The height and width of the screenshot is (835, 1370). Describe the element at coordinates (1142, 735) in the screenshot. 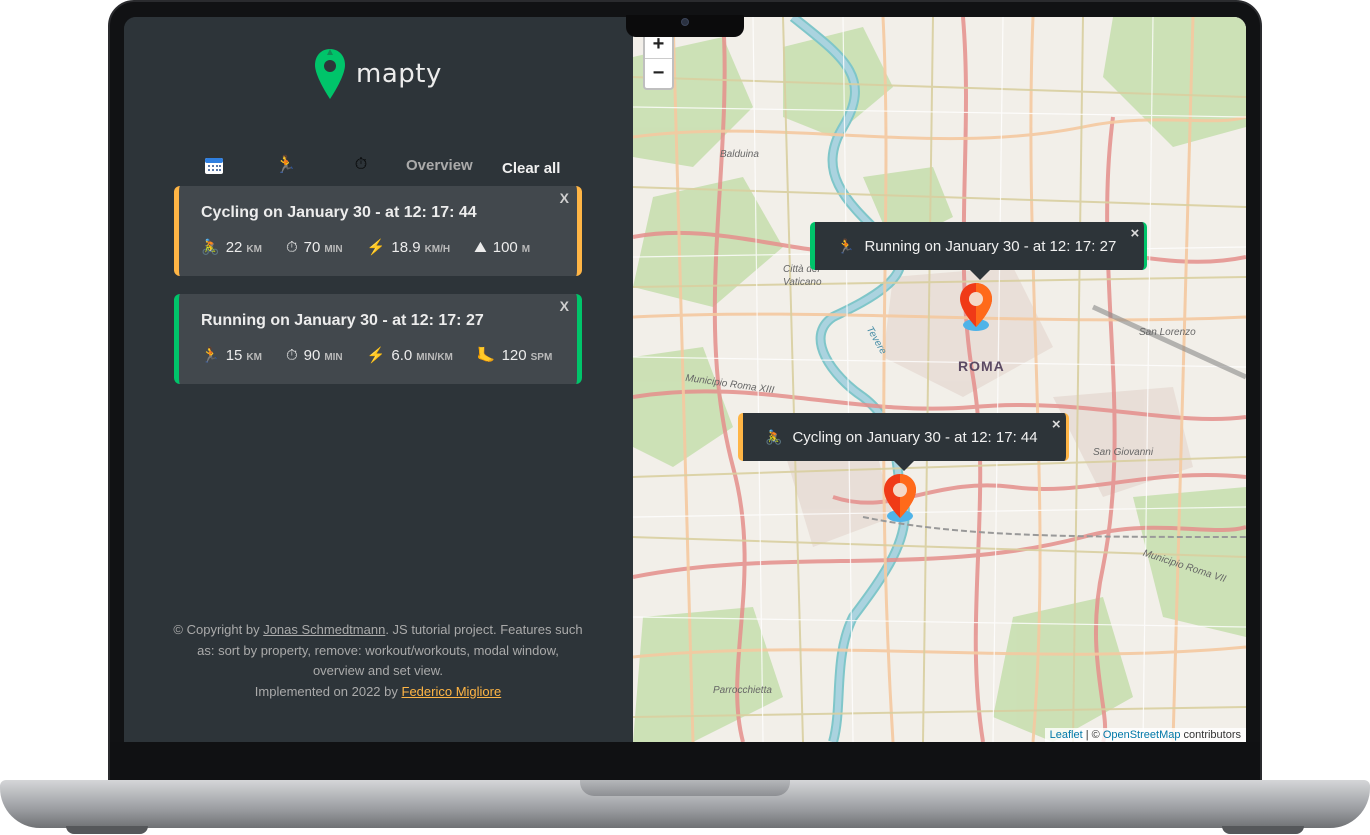

I see `osm-link: OpenStreetMap` at that location.